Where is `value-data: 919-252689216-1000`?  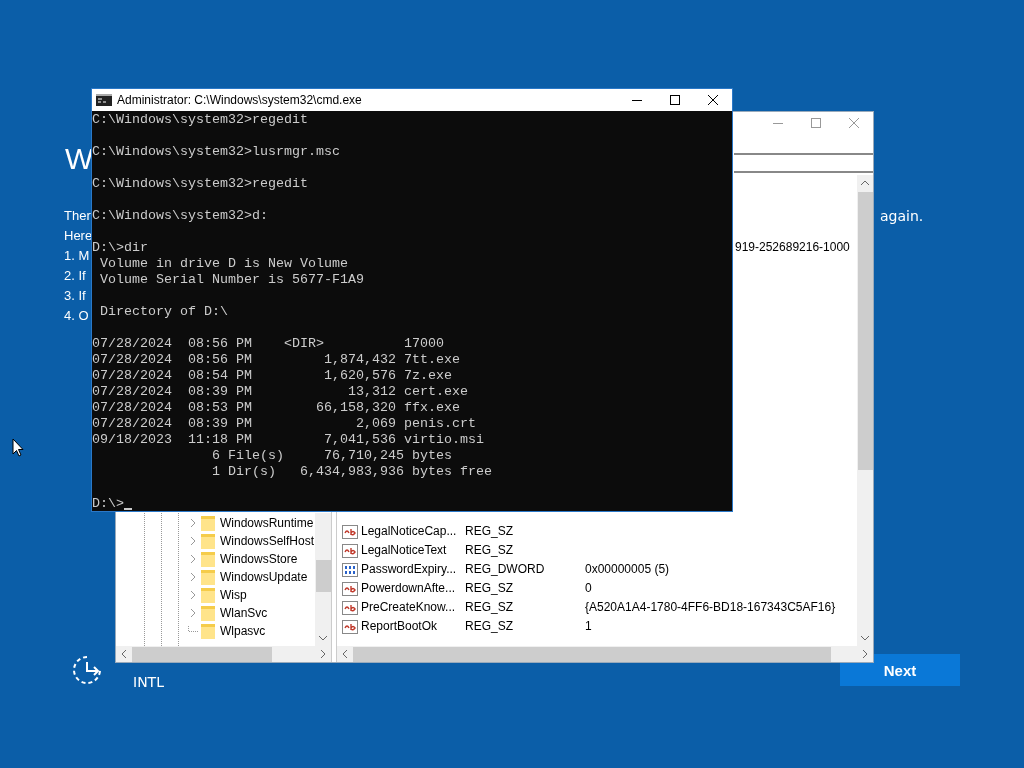
value-data: 919-252689216-1000 is located at coordinates (792, 247).